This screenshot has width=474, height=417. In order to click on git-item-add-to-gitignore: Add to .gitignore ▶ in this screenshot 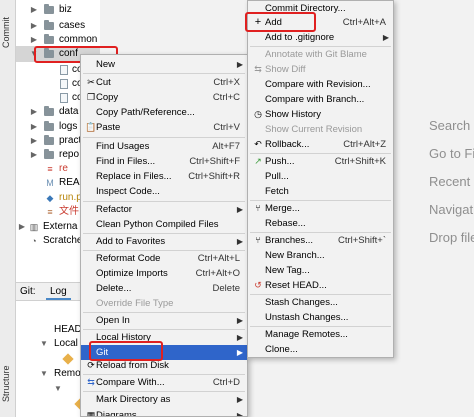, I will do `click(320, 37)`.